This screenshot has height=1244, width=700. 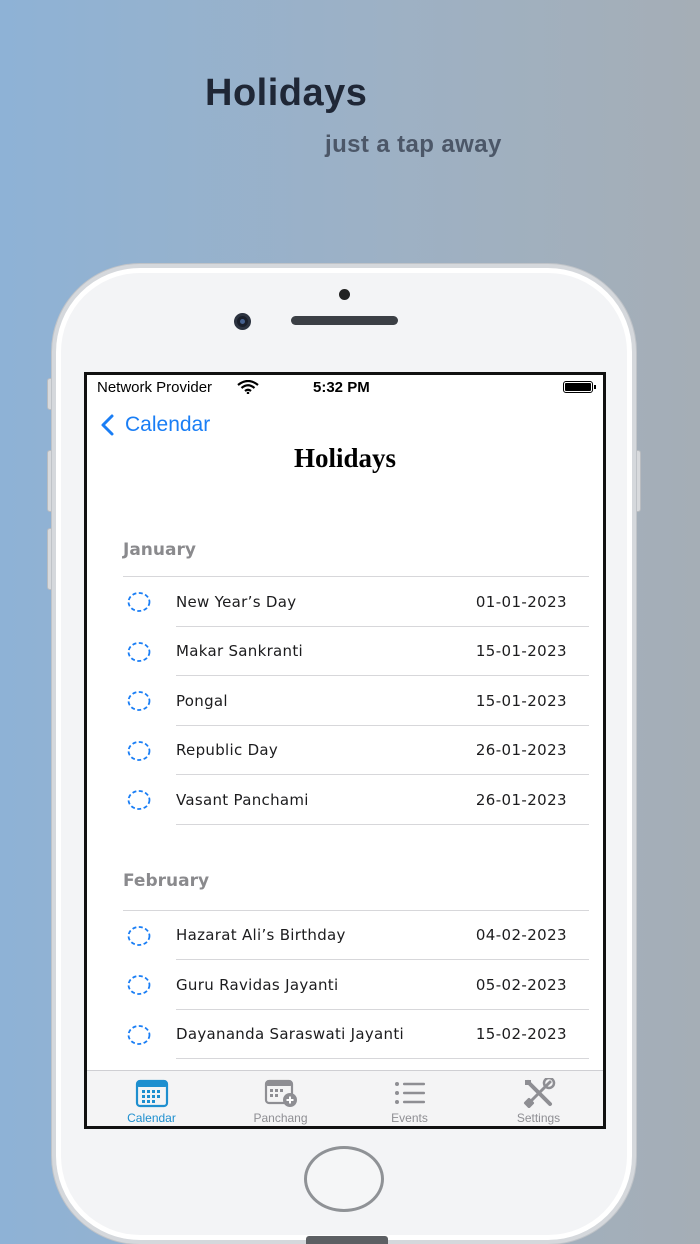 I want to click on back-button: Calendar, so click(x=154, y=425).